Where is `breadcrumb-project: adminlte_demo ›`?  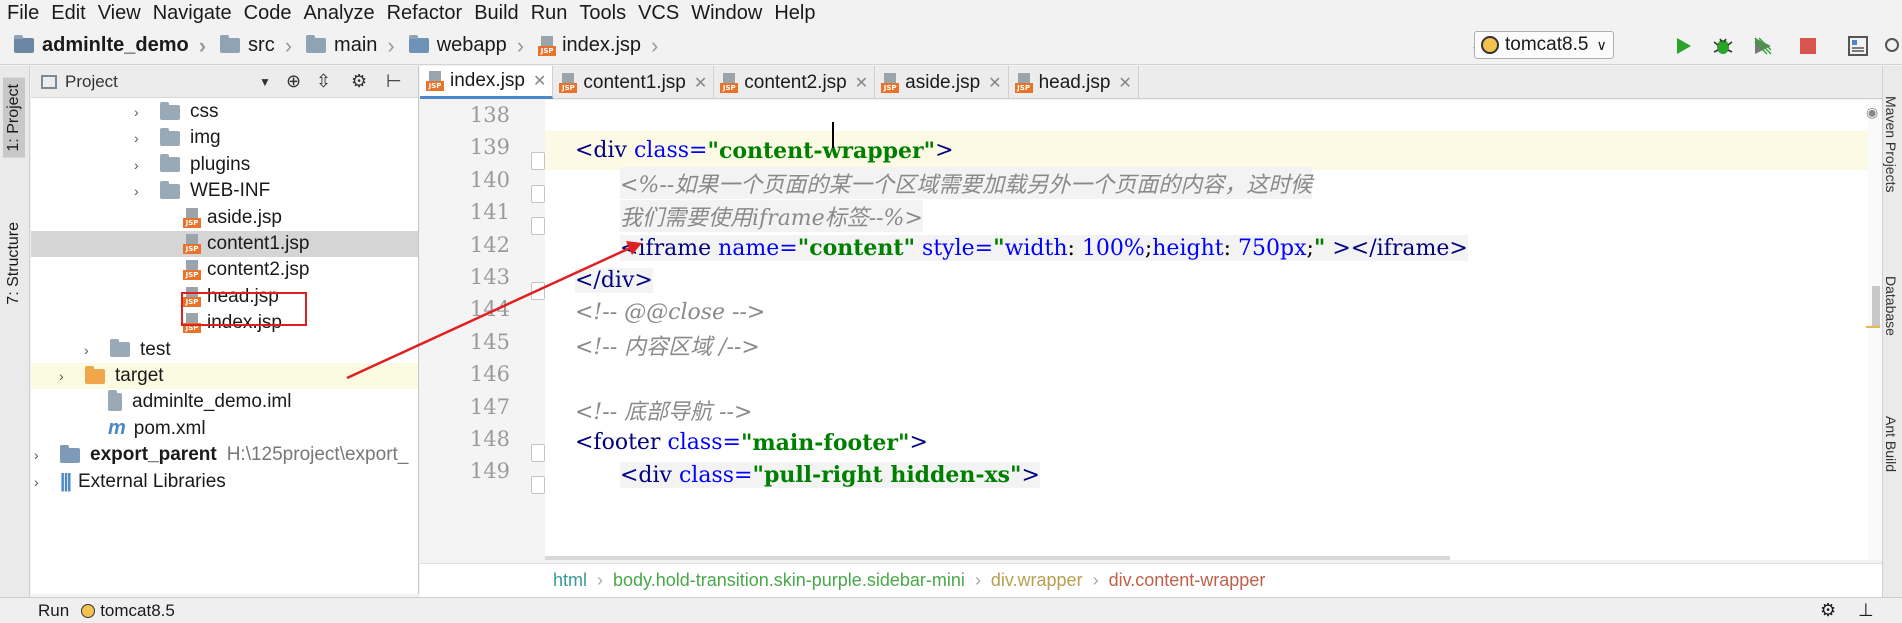 breadcrumb-project: adminlte_demo › is located at coordinates (110, 46).